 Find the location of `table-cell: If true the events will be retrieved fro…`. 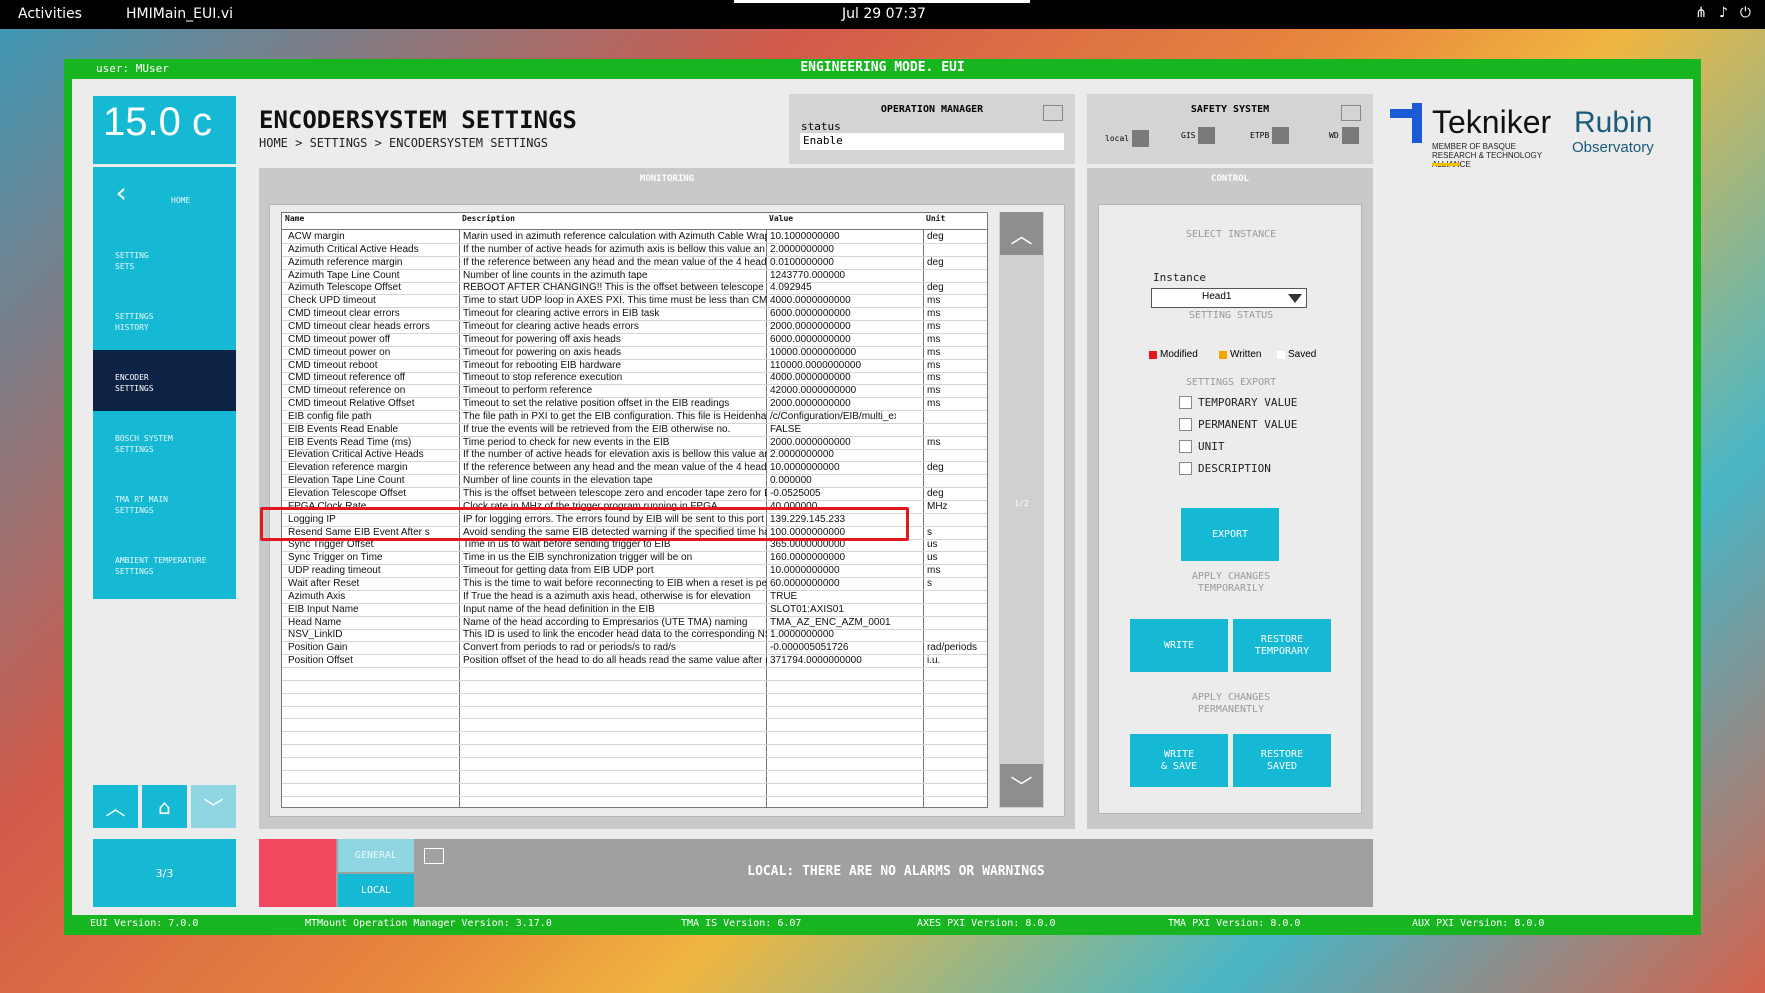

table-cell: If true the events will be retrieved fro… is located at coordinates (597, 429).